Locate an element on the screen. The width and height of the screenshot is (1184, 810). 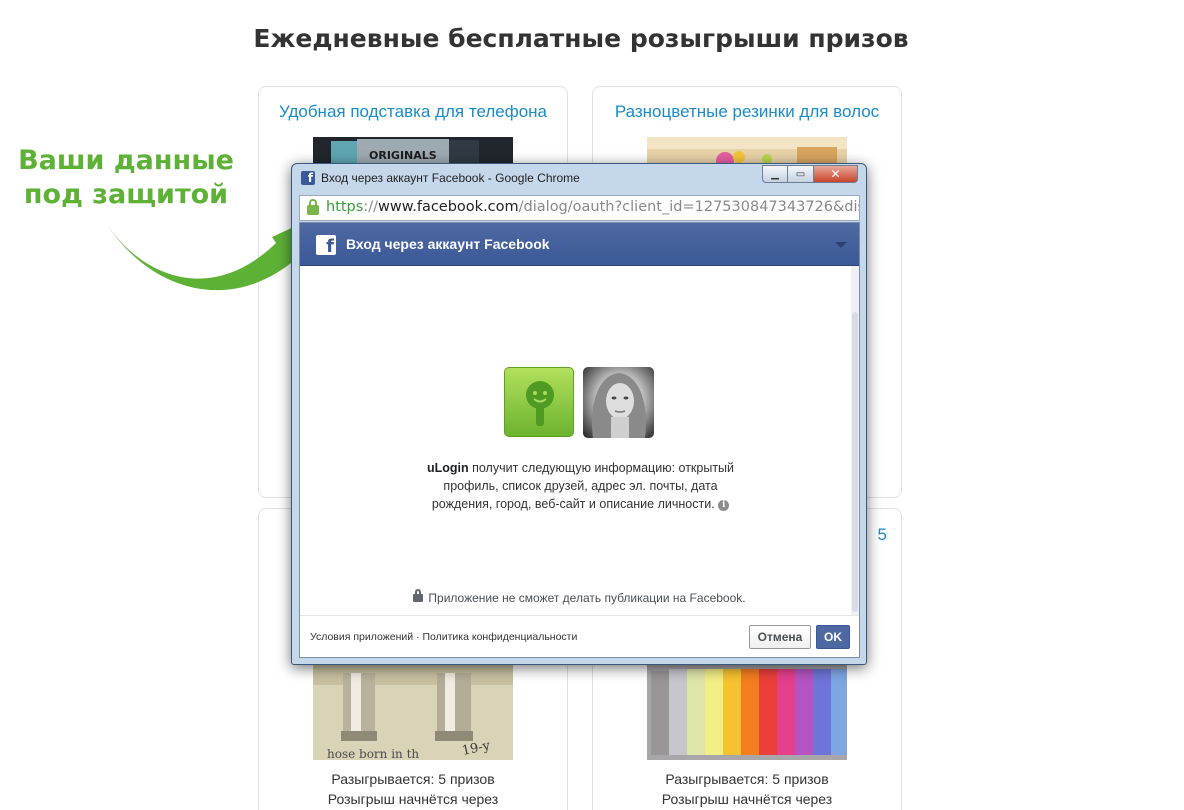
info-icon: i is located at coordinates (724, 505).